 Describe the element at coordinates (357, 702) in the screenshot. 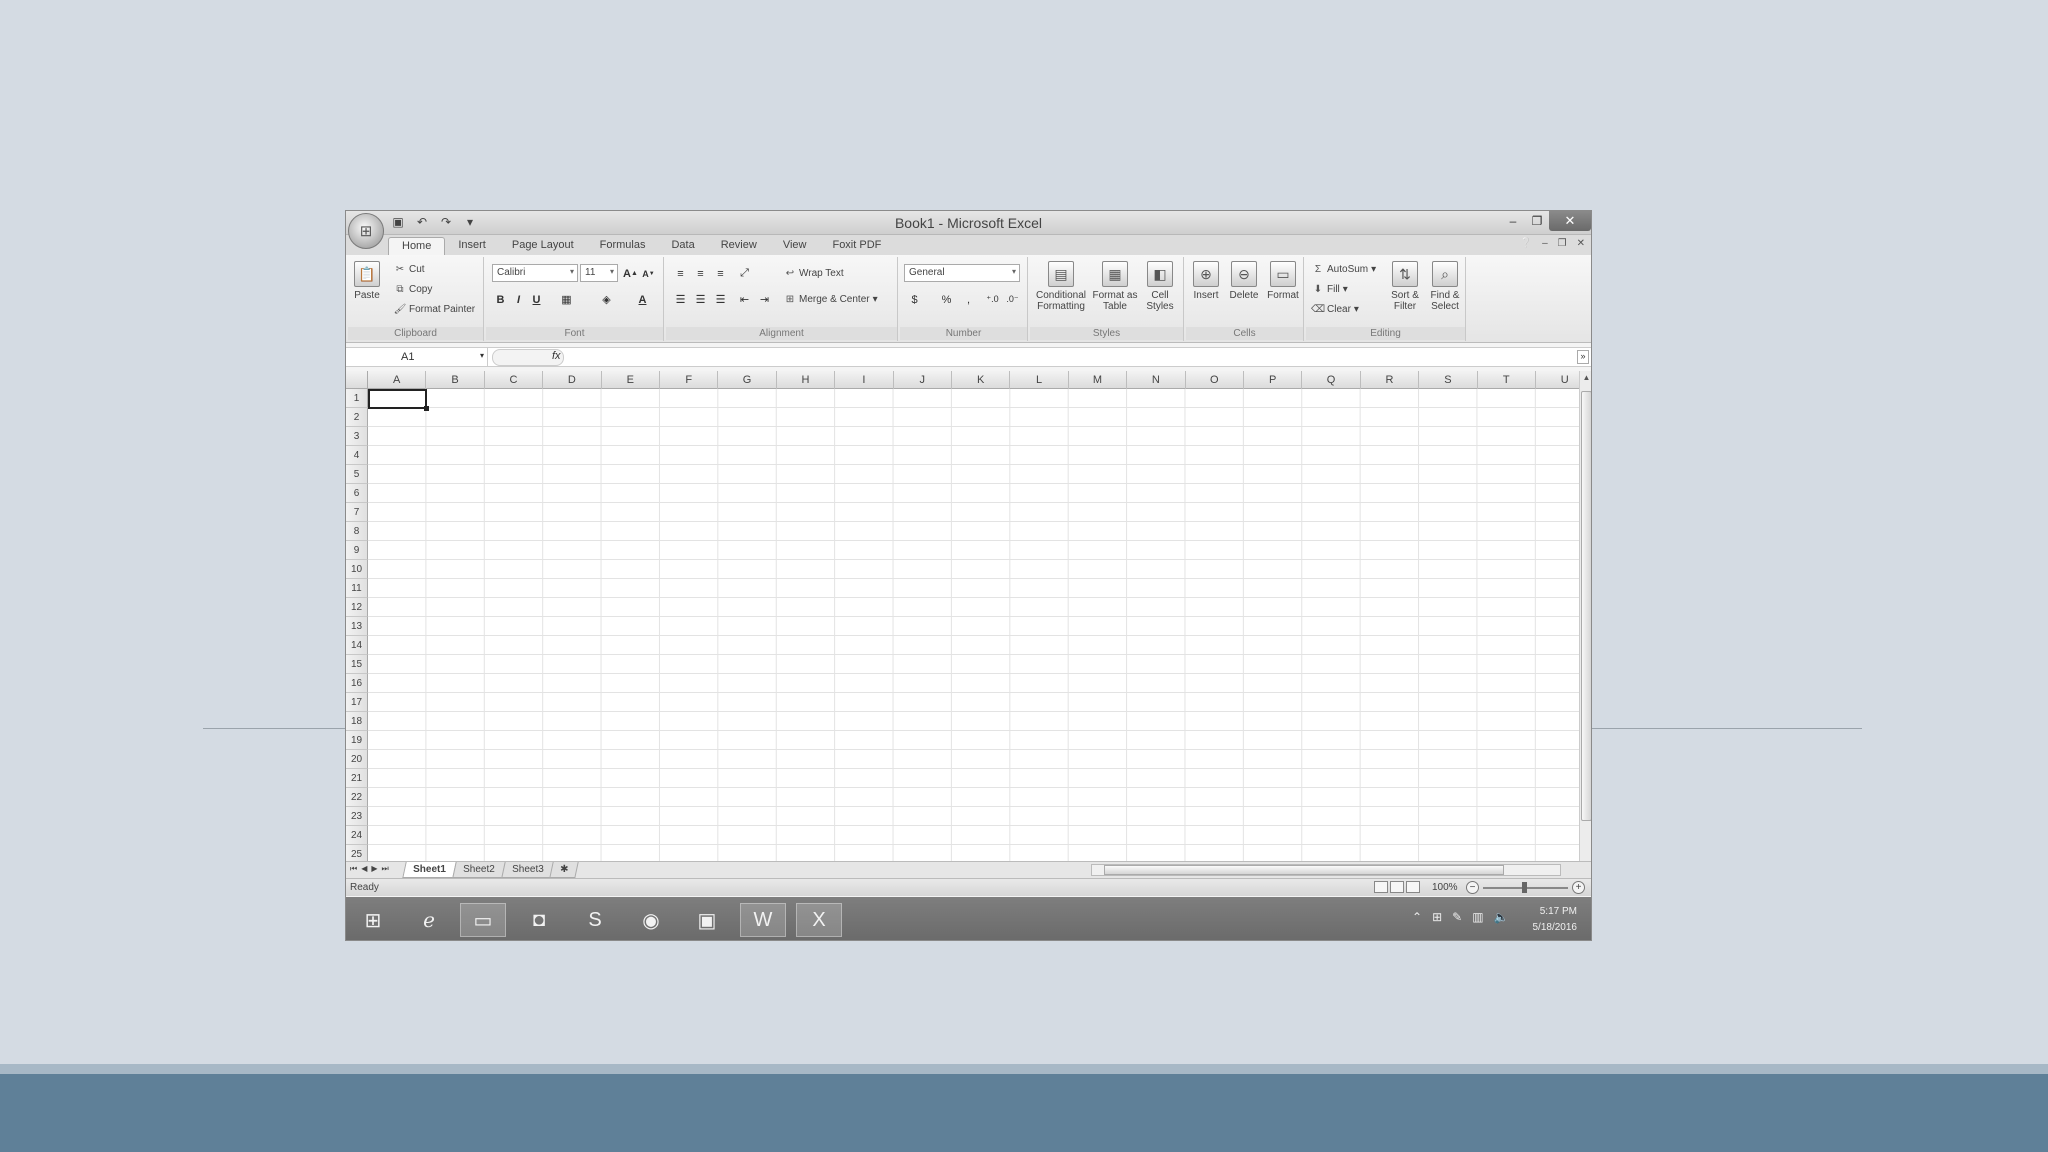

I see `row-header: 17` at that location.